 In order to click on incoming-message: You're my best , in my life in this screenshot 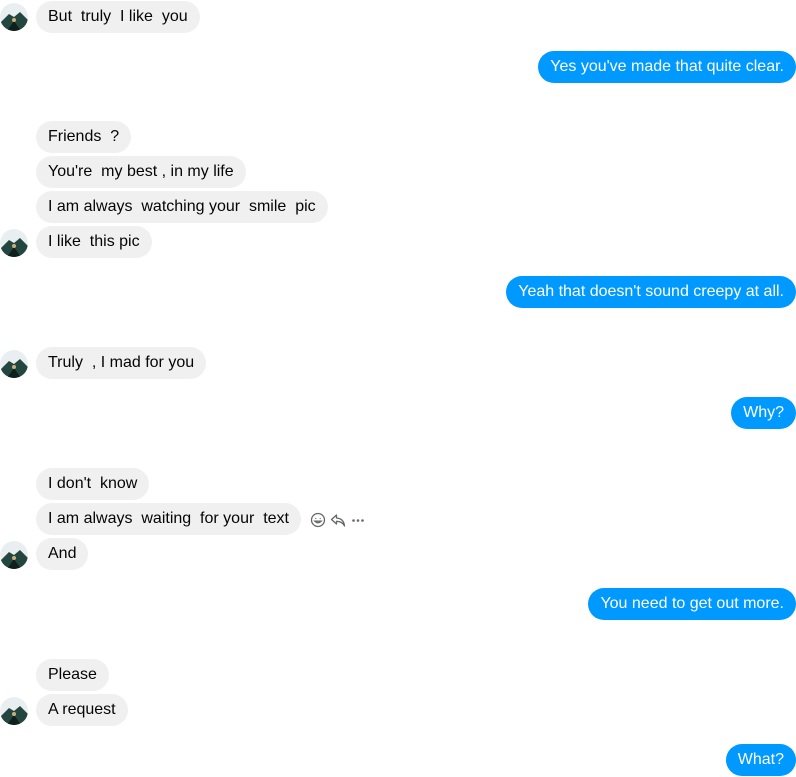, I will do `click(141, 172)`.